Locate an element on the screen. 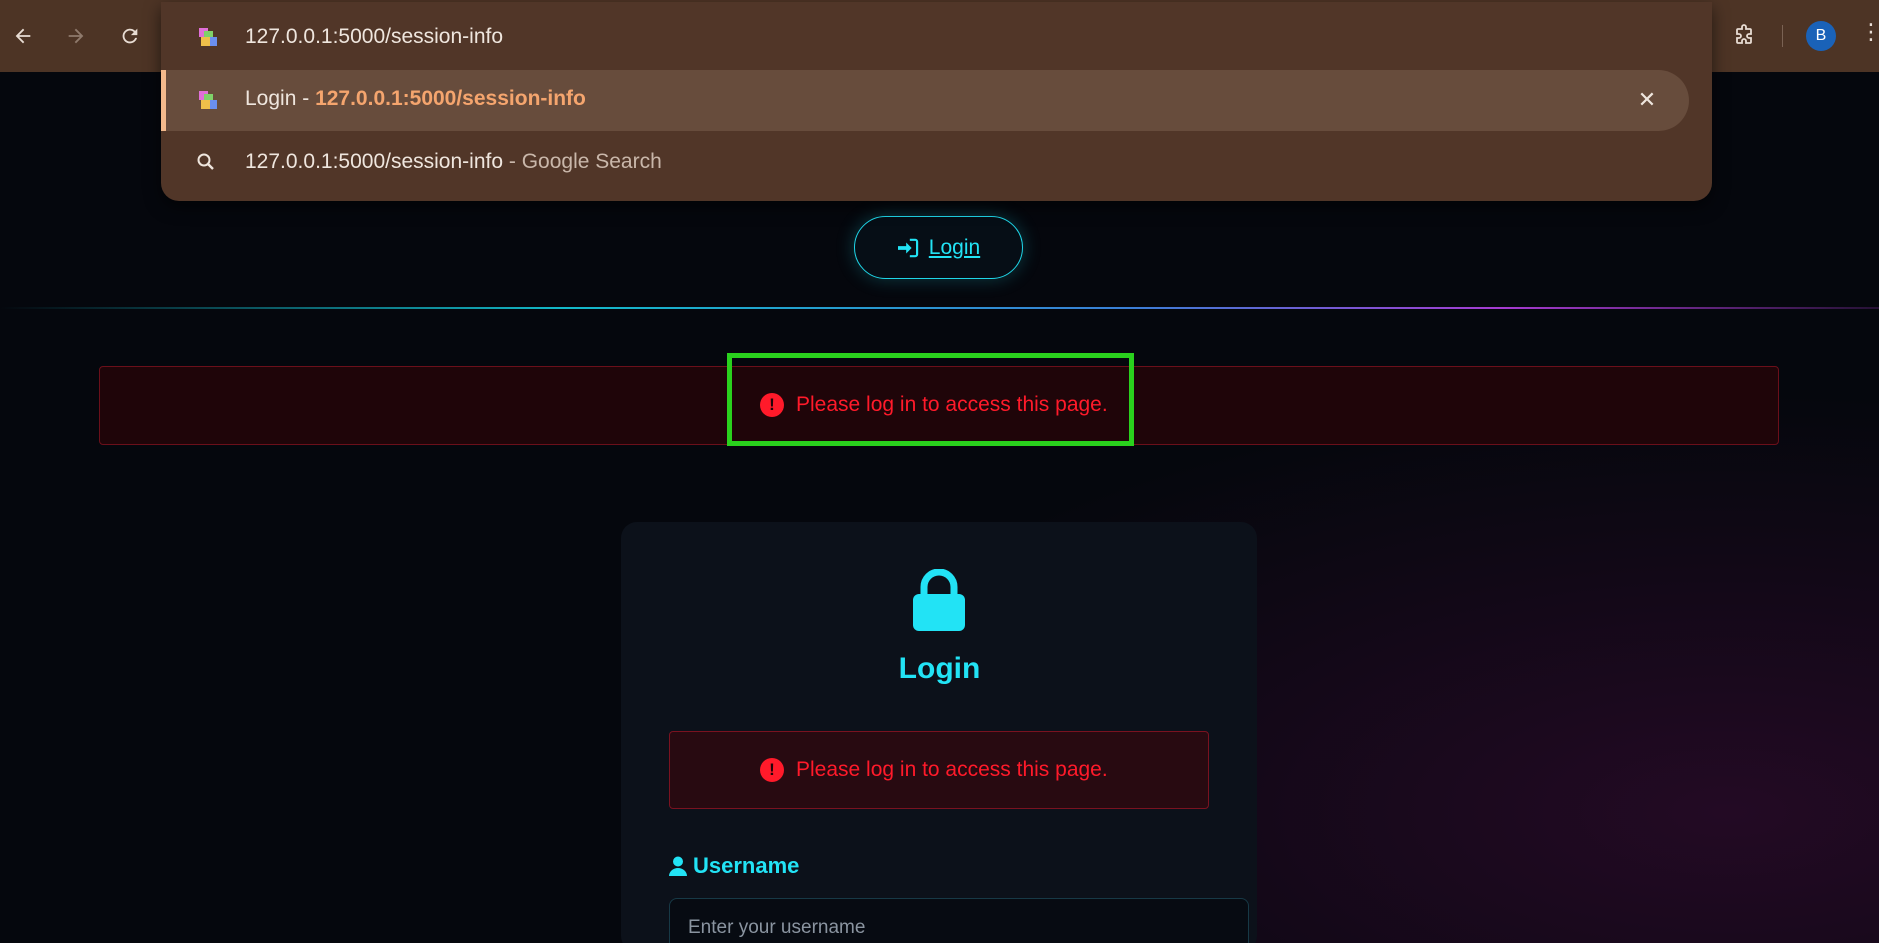 The width and height of the screenshot is (1879, 943). login-card-title: Login is located at coordinates (939, 668).